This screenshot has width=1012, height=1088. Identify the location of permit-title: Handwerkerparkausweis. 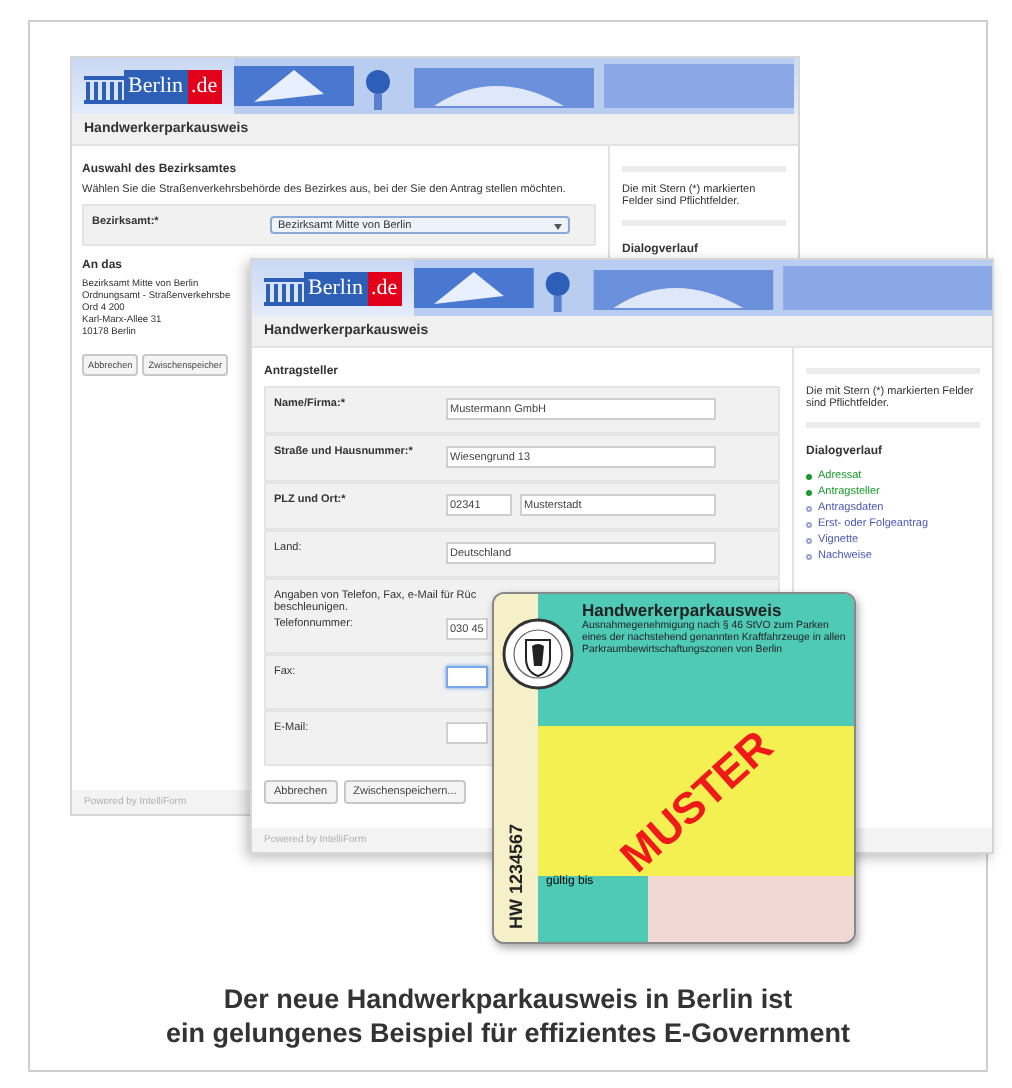
(683, 610).